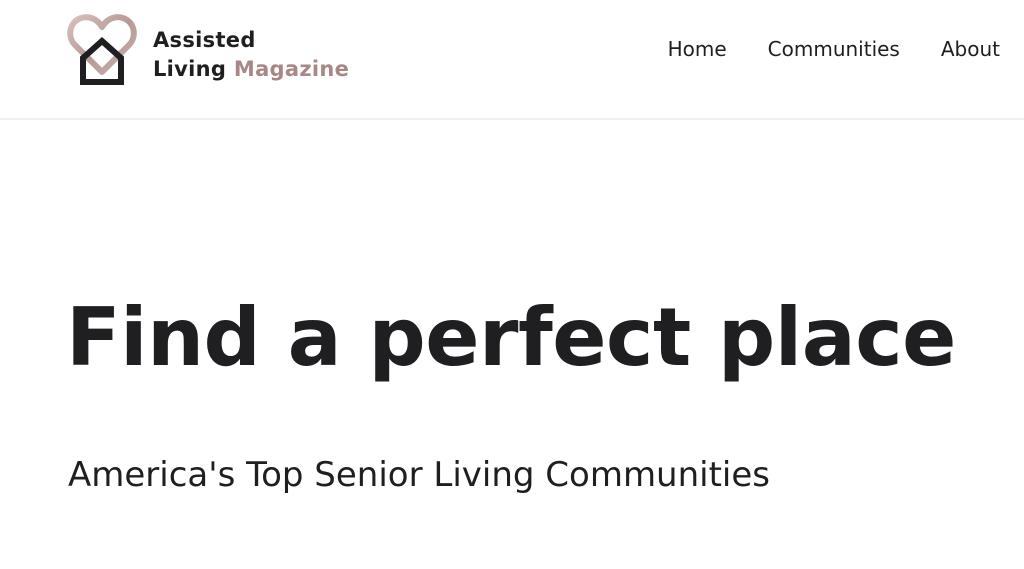 This screenshot has width=1024, height=569. What do you see at coordinates (419, 475) in the screenshot?
I see `hero-subtitle: America's Top Senior Living Communities` at bounding box center [419, 475].